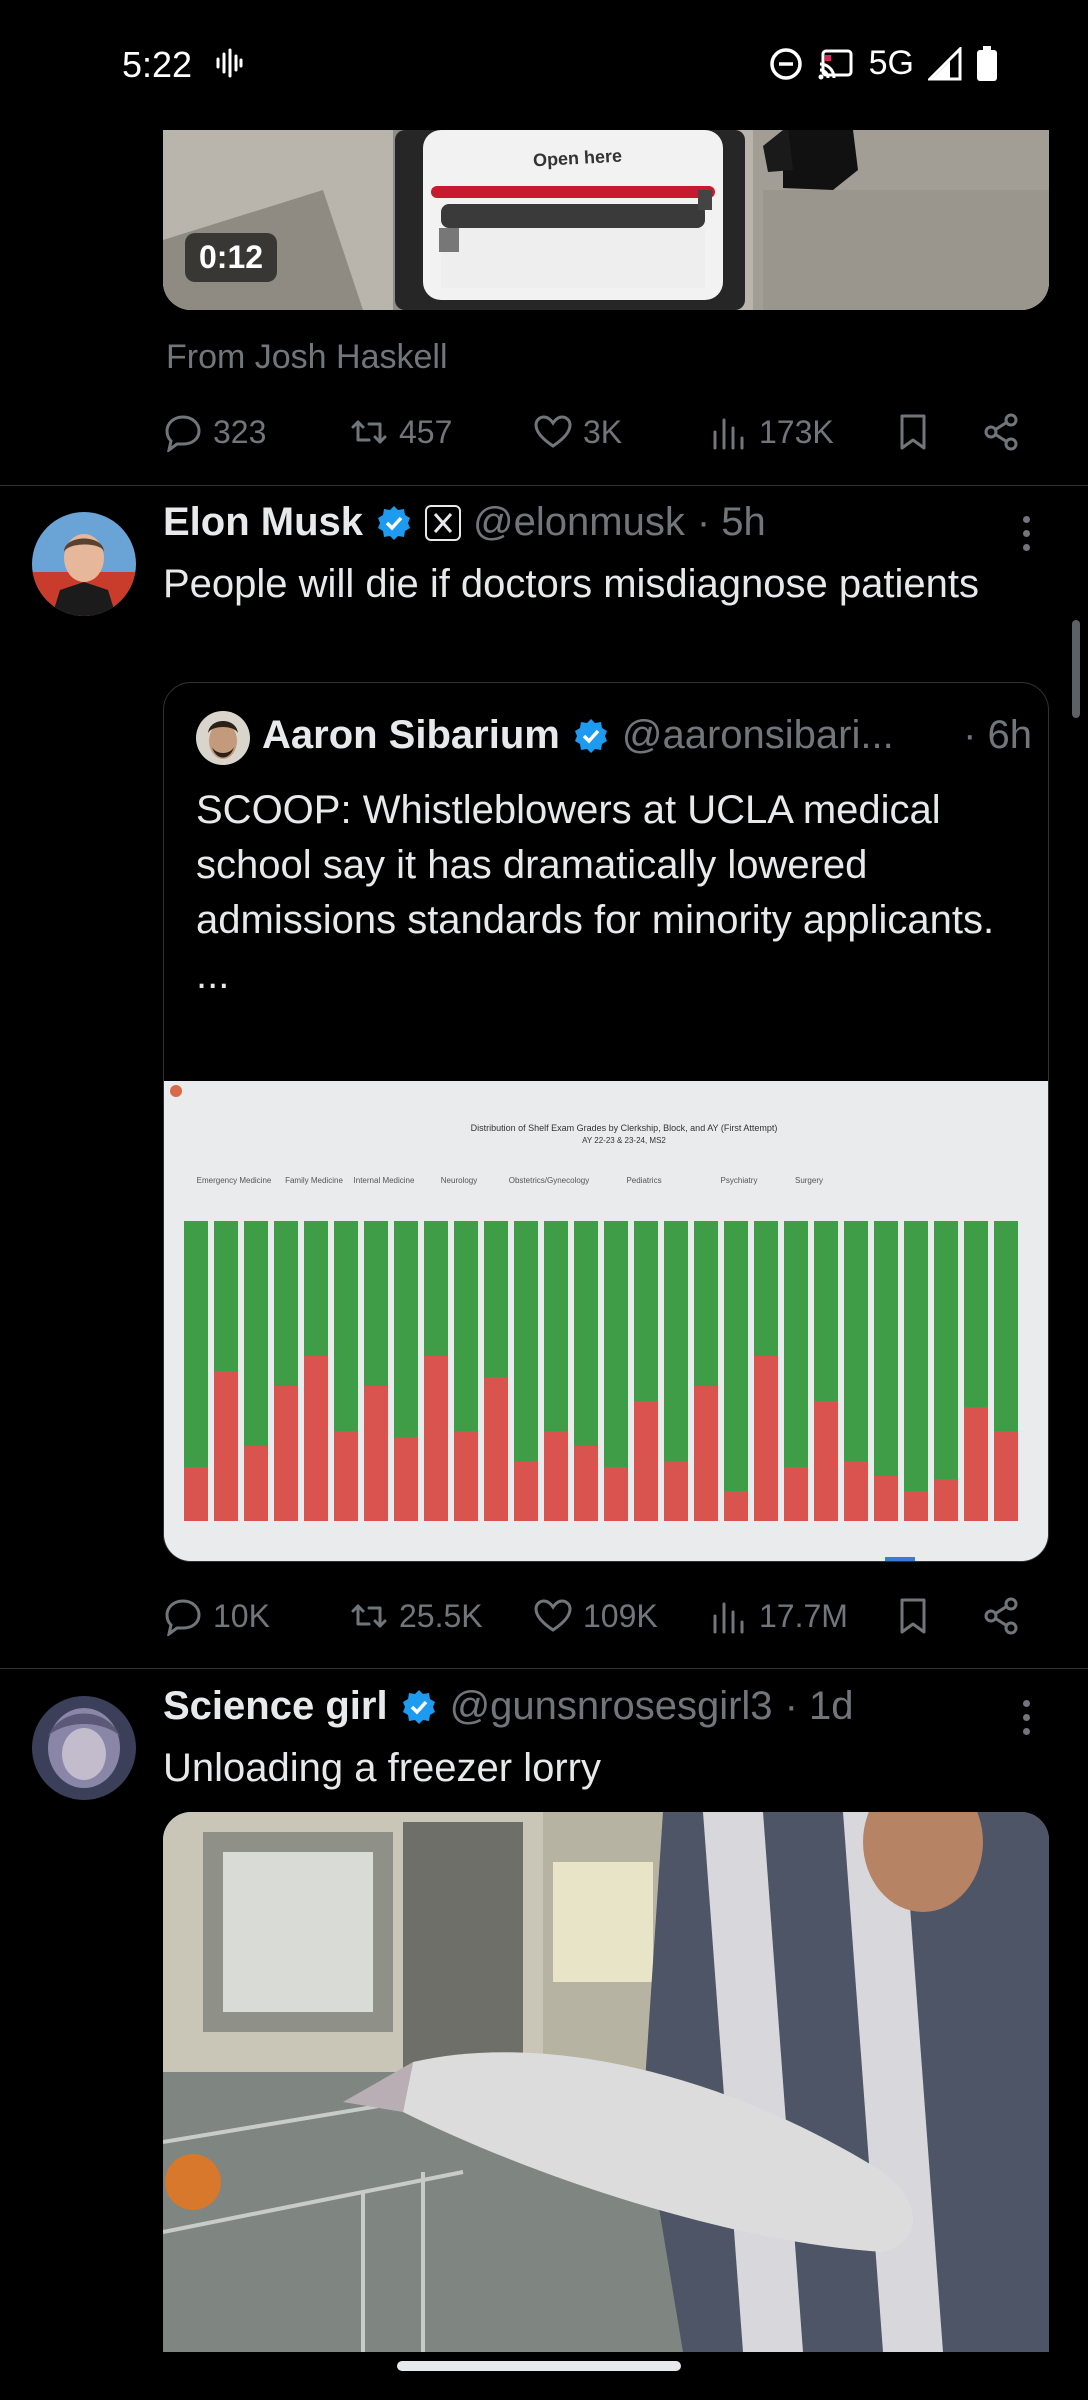 The width and height of the screenshot is (1088, 2400). What do you see at coordinates (796, 431) in the screenshot?
I see `view-count: 173K` at bounding box center [796, 431].